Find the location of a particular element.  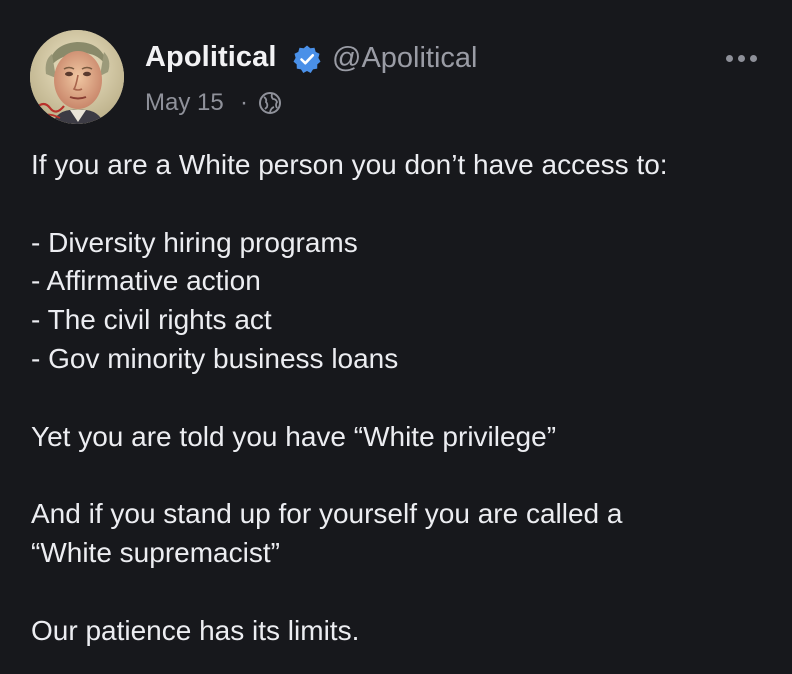

avatar-portrait is located at coordinates (77, 77).